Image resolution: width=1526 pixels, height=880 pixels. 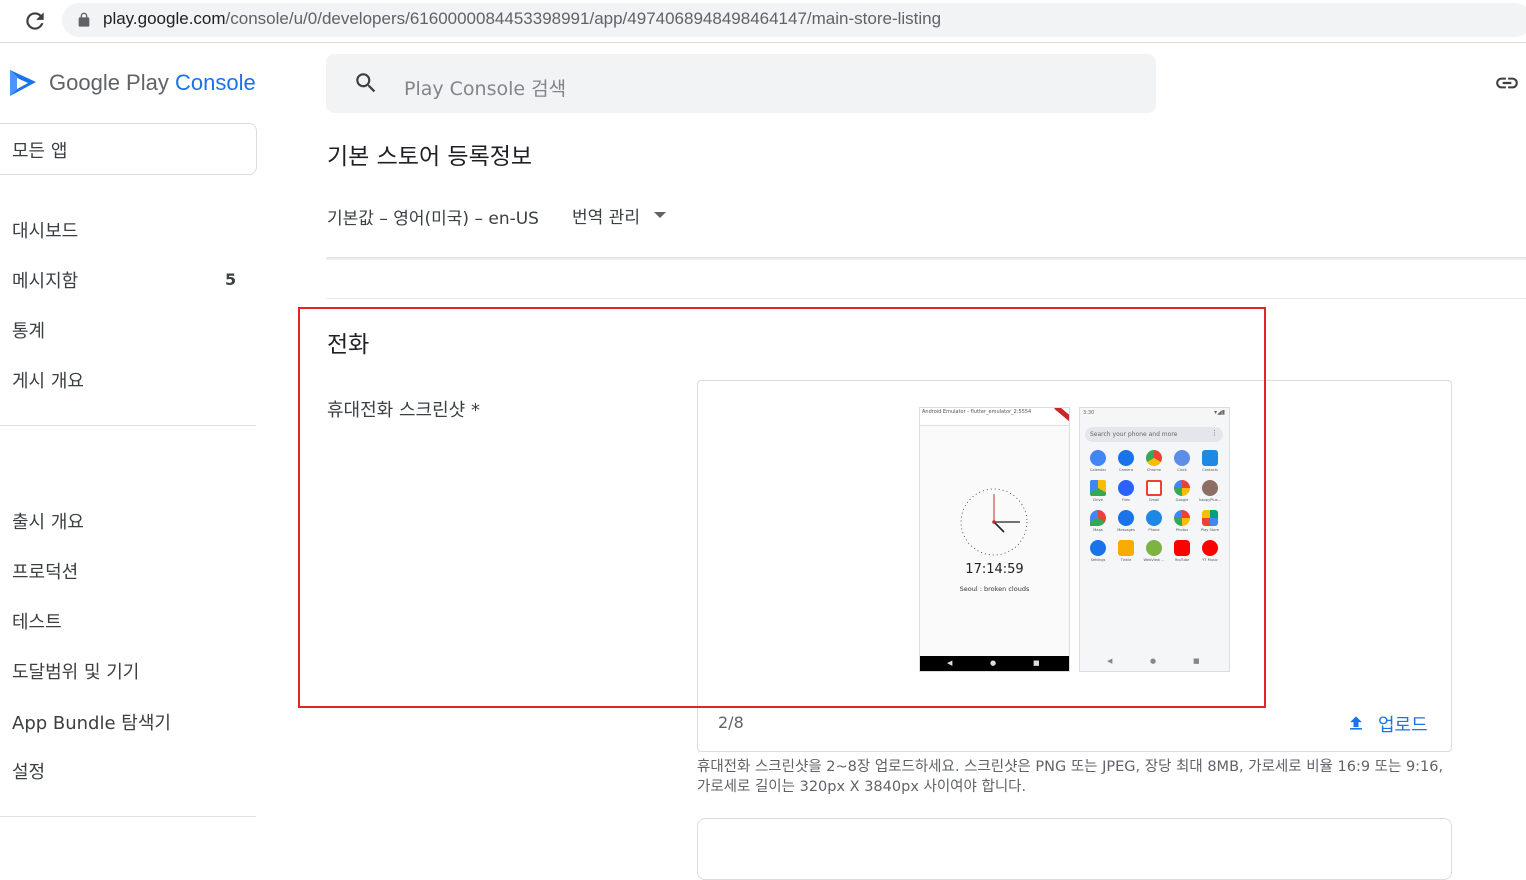 I want to click on lock-icon, so click(x=84, y=19).